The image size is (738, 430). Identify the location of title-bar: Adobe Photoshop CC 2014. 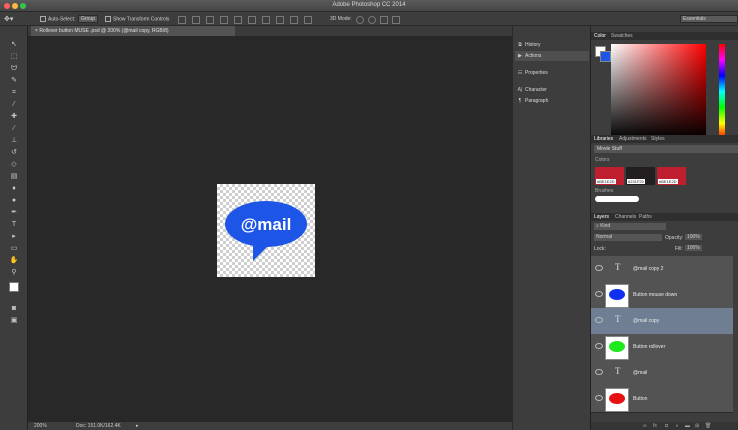
(369, 6).